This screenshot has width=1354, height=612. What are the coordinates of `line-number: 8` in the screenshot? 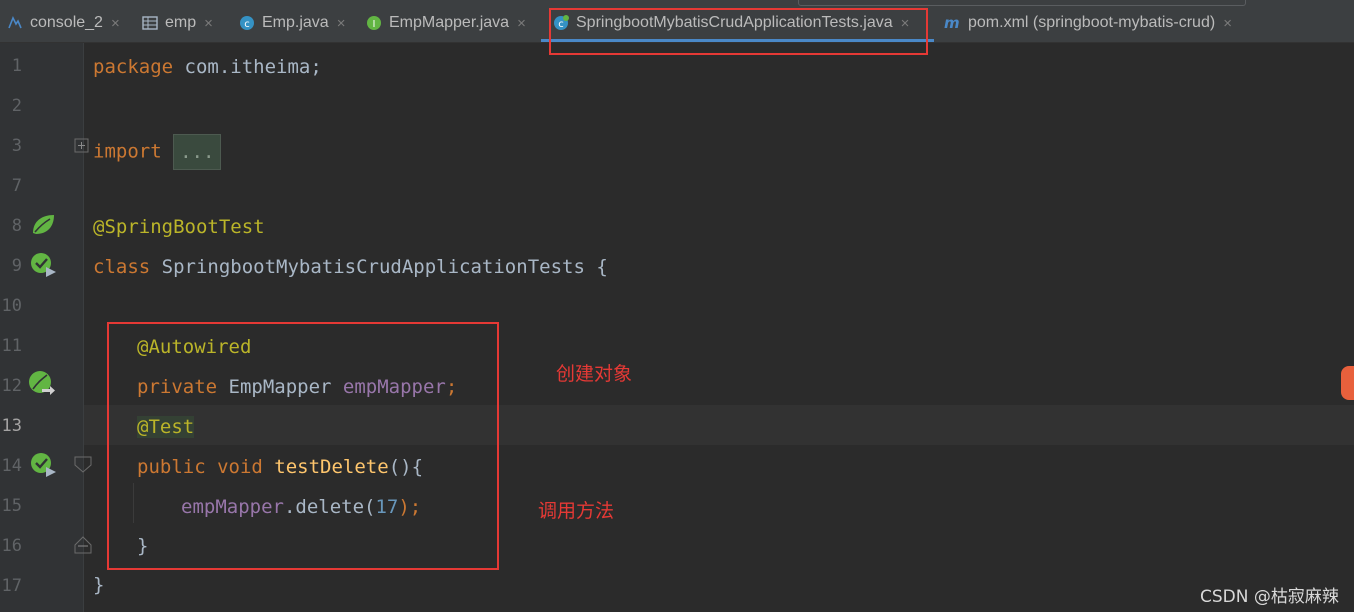 It's located at (16, 226).